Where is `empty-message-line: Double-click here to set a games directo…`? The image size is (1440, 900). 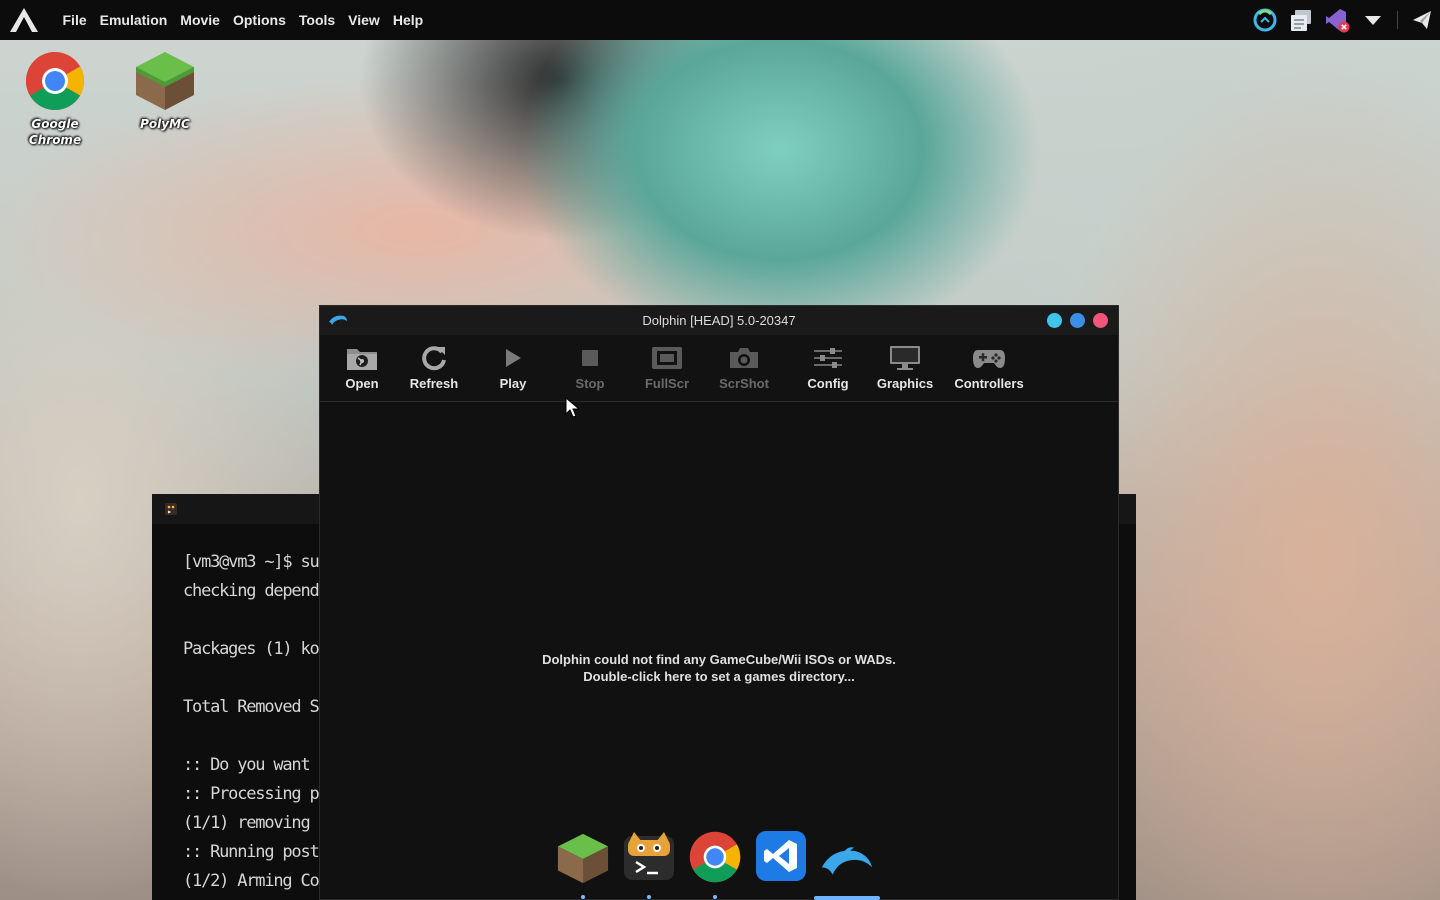 empty-message-line: Double-click here to set a games directo… is located at coordinates (719, 676).